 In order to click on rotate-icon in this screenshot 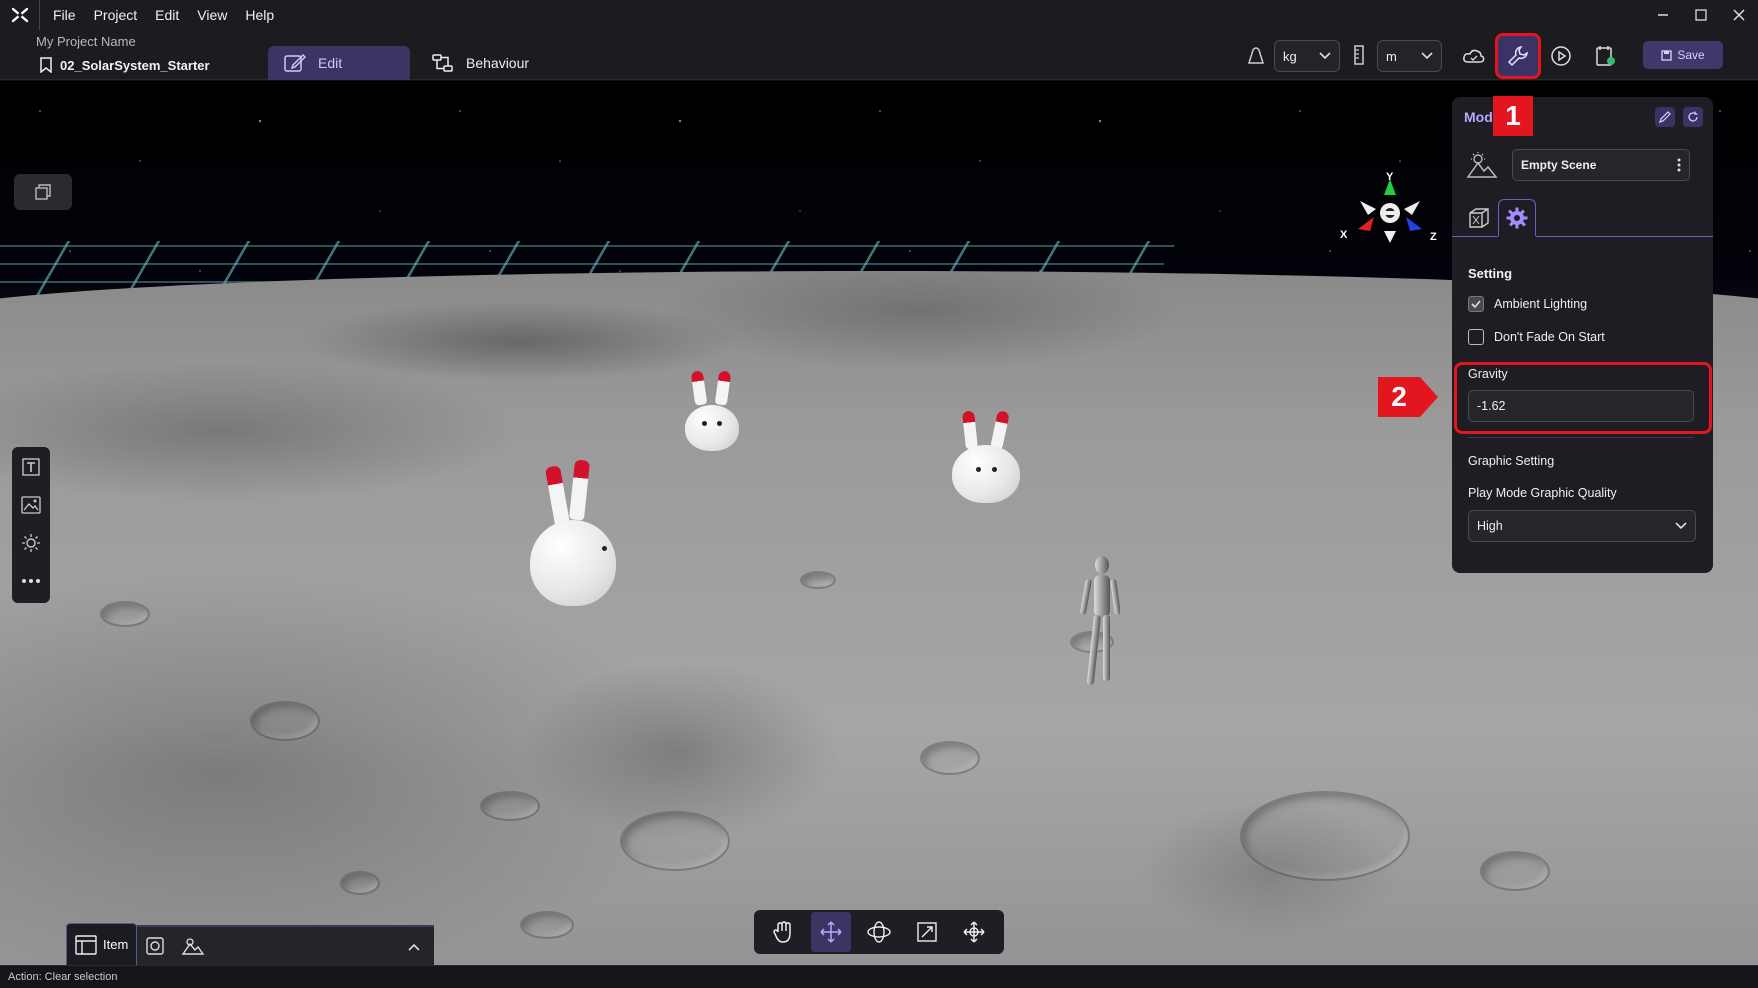, I will do `click(879, 932)`.